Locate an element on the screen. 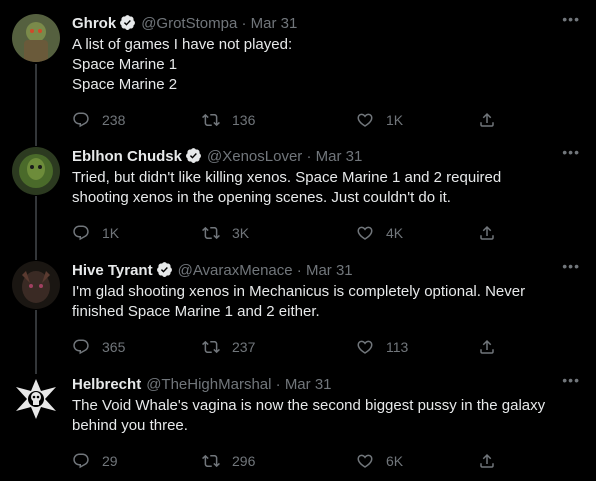 This screenshot has width=596, height=481. display-name: Eblhon Chudsk is located at coordinates (127, 156).